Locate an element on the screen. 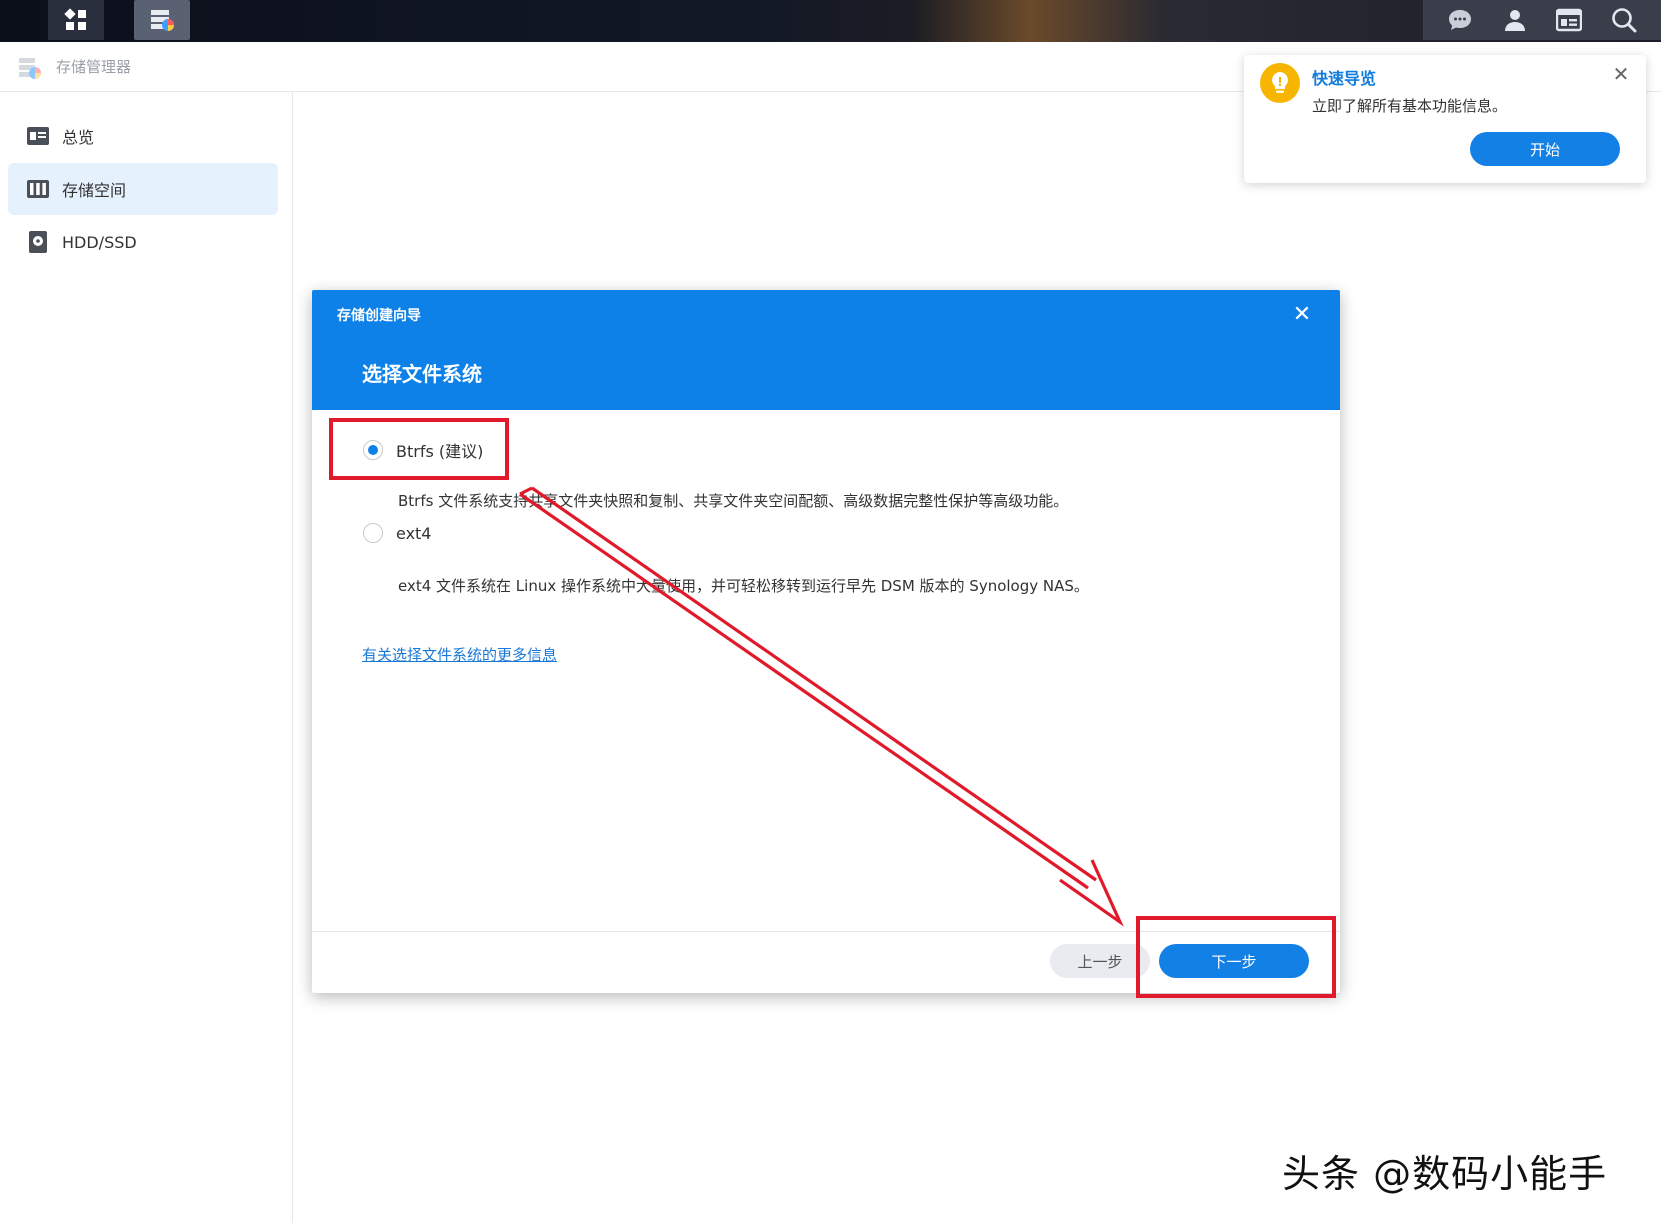 The image size is (1661, 1223). taskbar is located at coordinates (830, 21).